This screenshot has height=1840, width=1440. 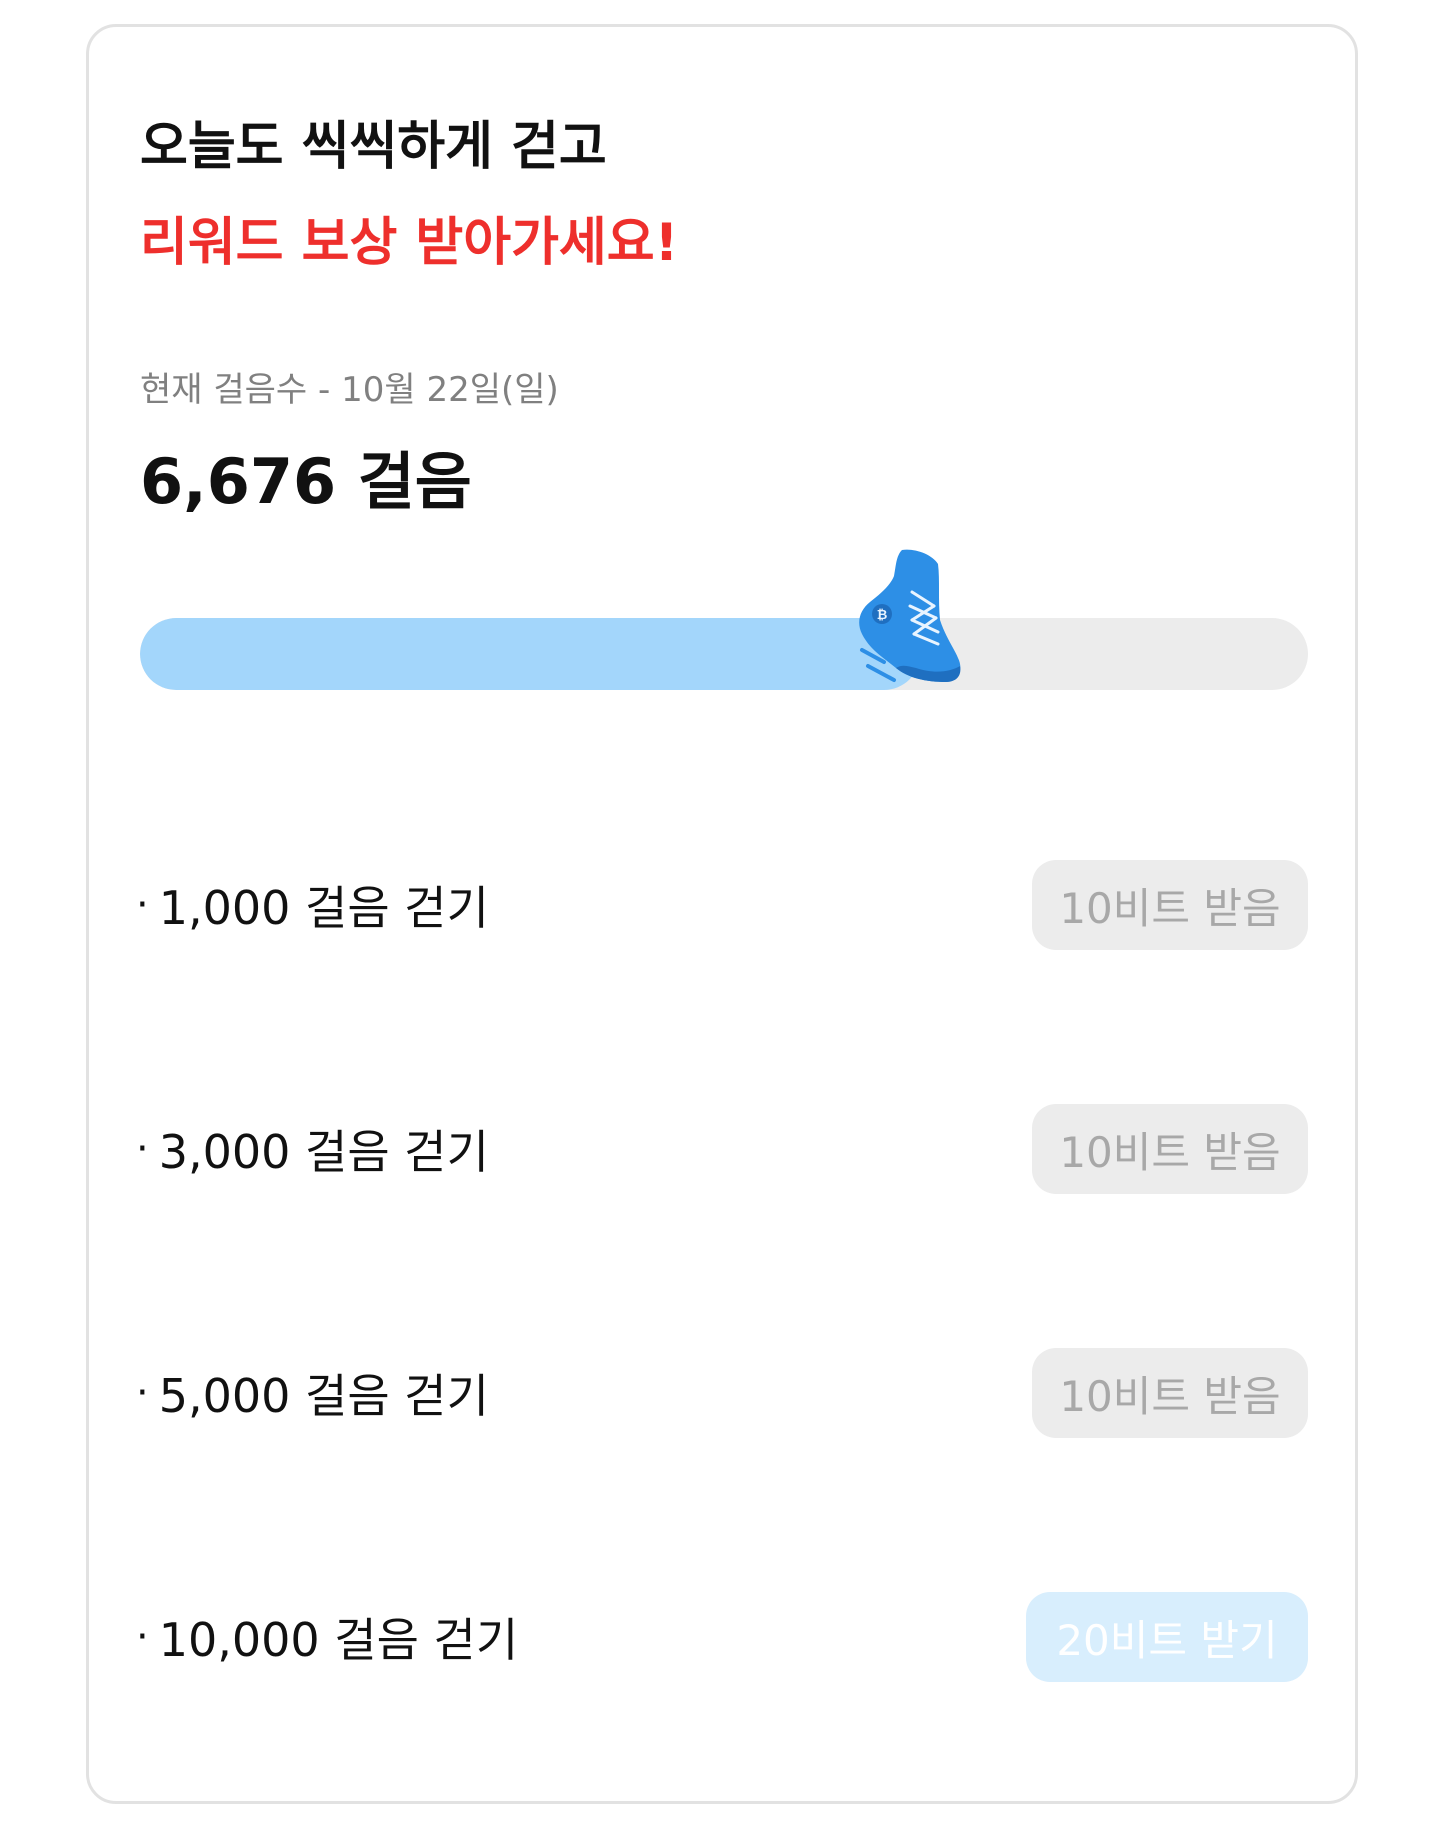 I want to click on headline-title: 오늘도 씩씩하게 걷고, so click(x=373, y=147).